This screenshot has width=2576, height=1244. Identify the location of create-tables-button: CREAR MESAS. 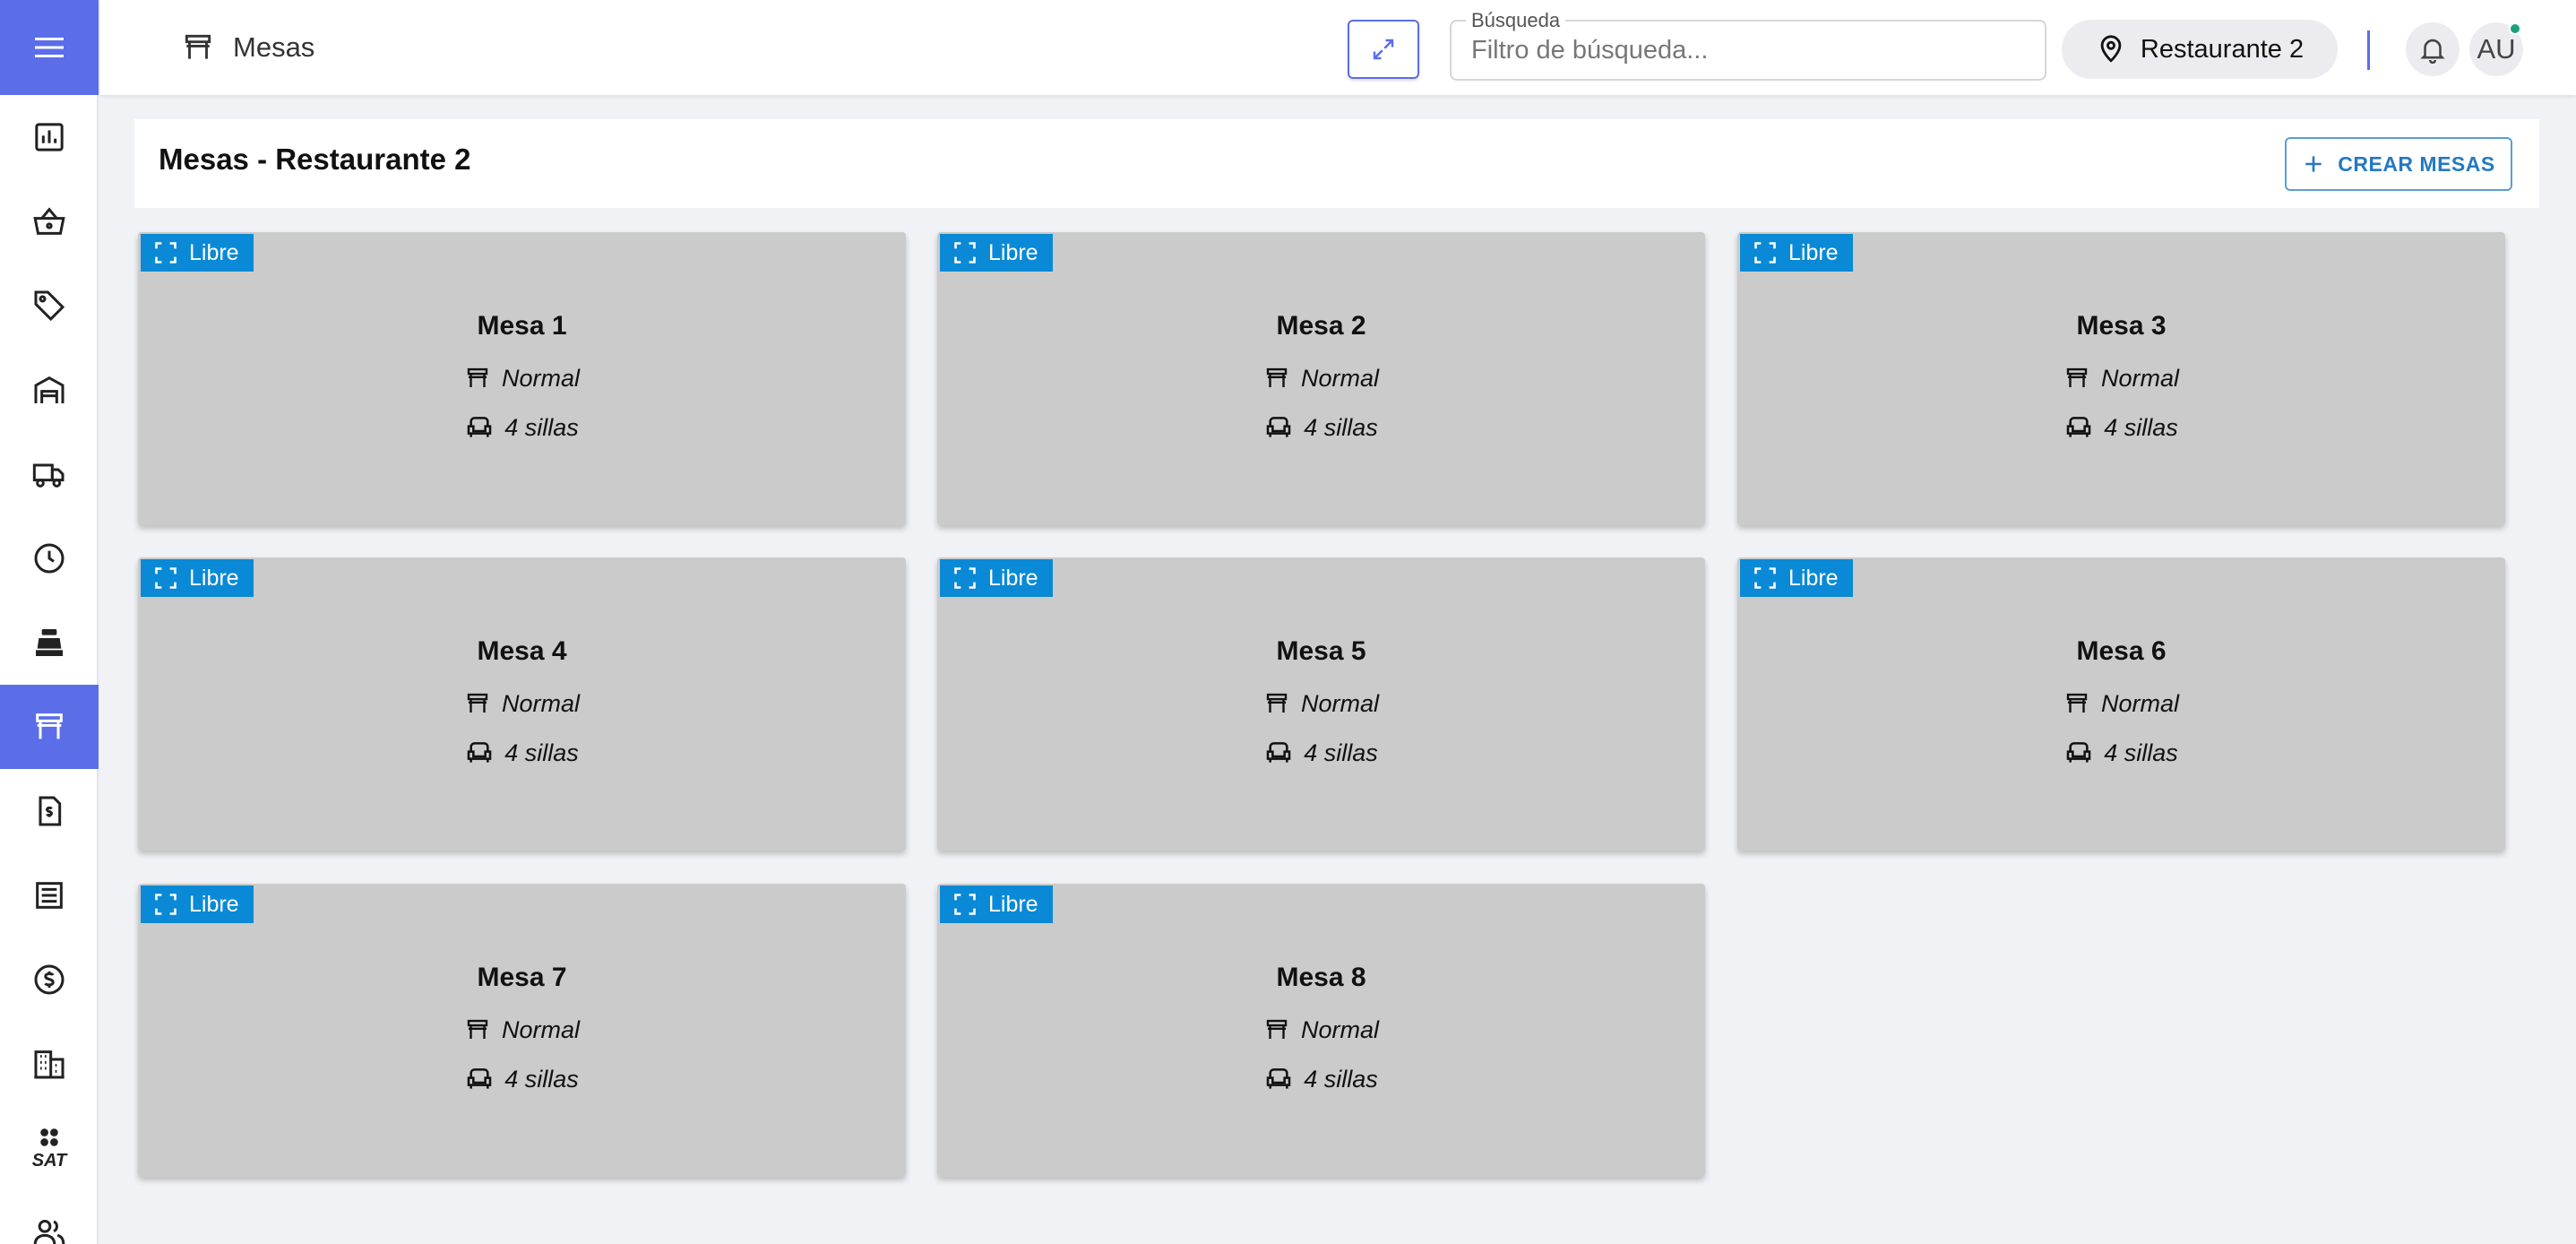
(2398, 164).